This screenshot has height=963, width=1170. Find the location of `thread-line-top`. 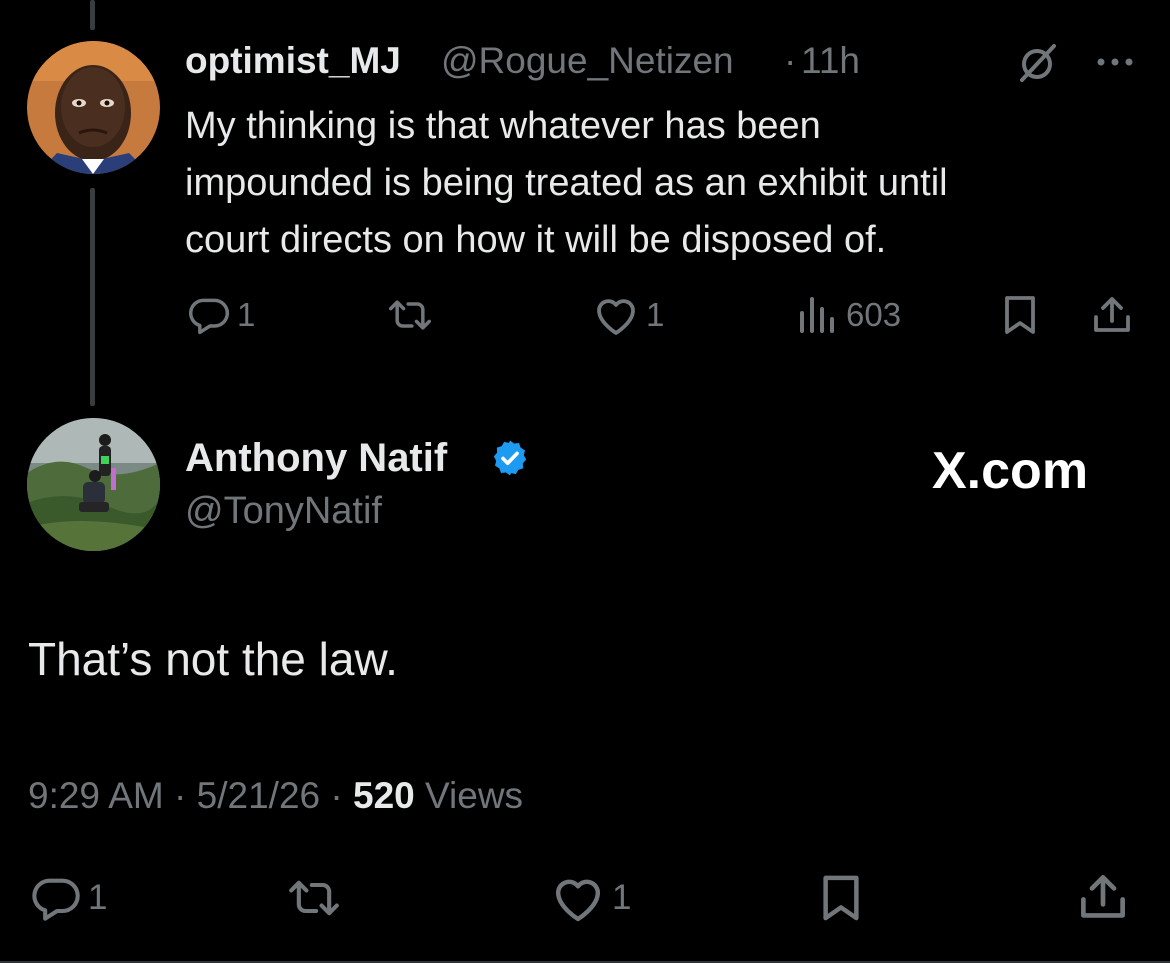

thread-line-top is located at coordinates (92, 15).